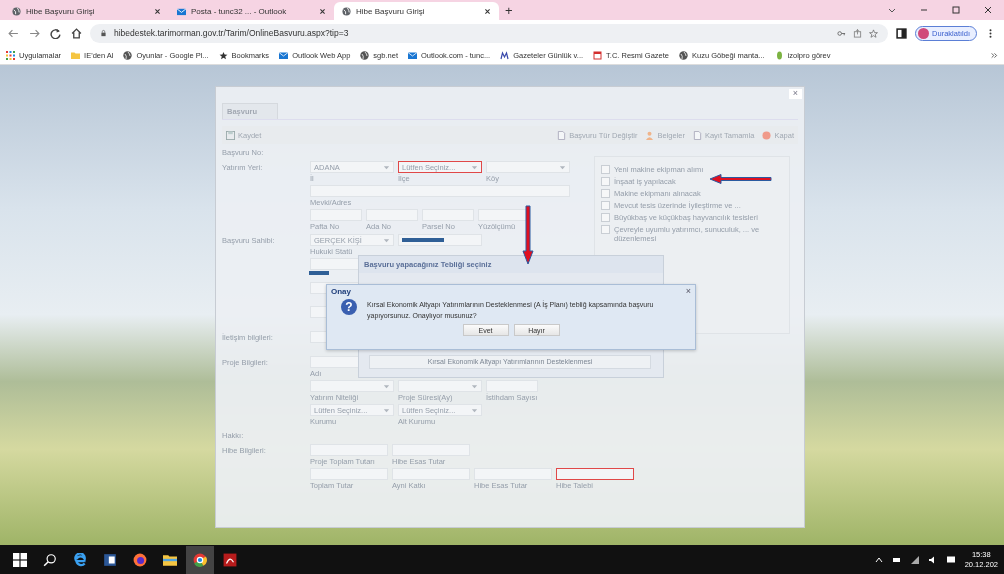  I want to click on notification-icon, so click(950, 559).